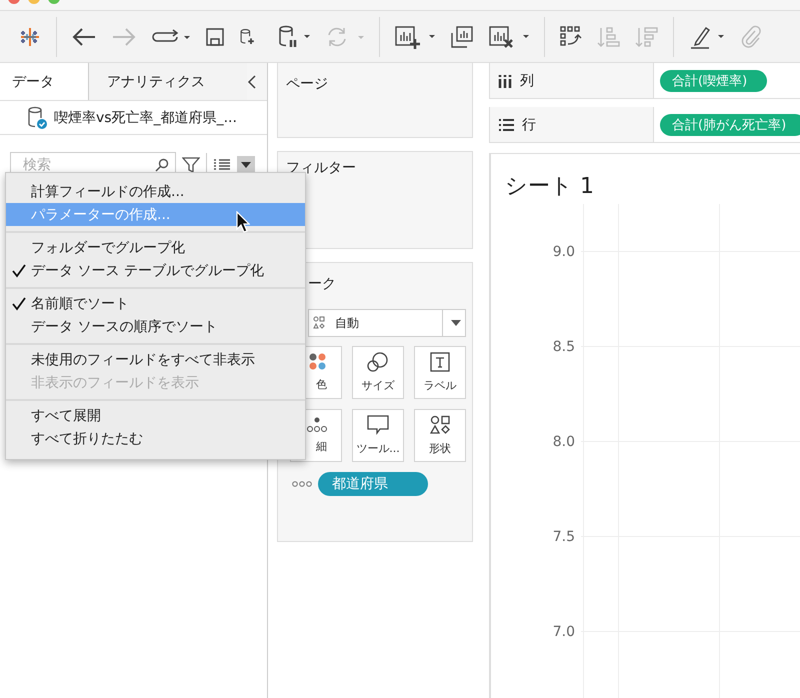 The image size is (800, 698). What do you see at coordinates (527, 81) in the screenshot?
I see `shelf-label: 列` at bounding box center [527, 81].